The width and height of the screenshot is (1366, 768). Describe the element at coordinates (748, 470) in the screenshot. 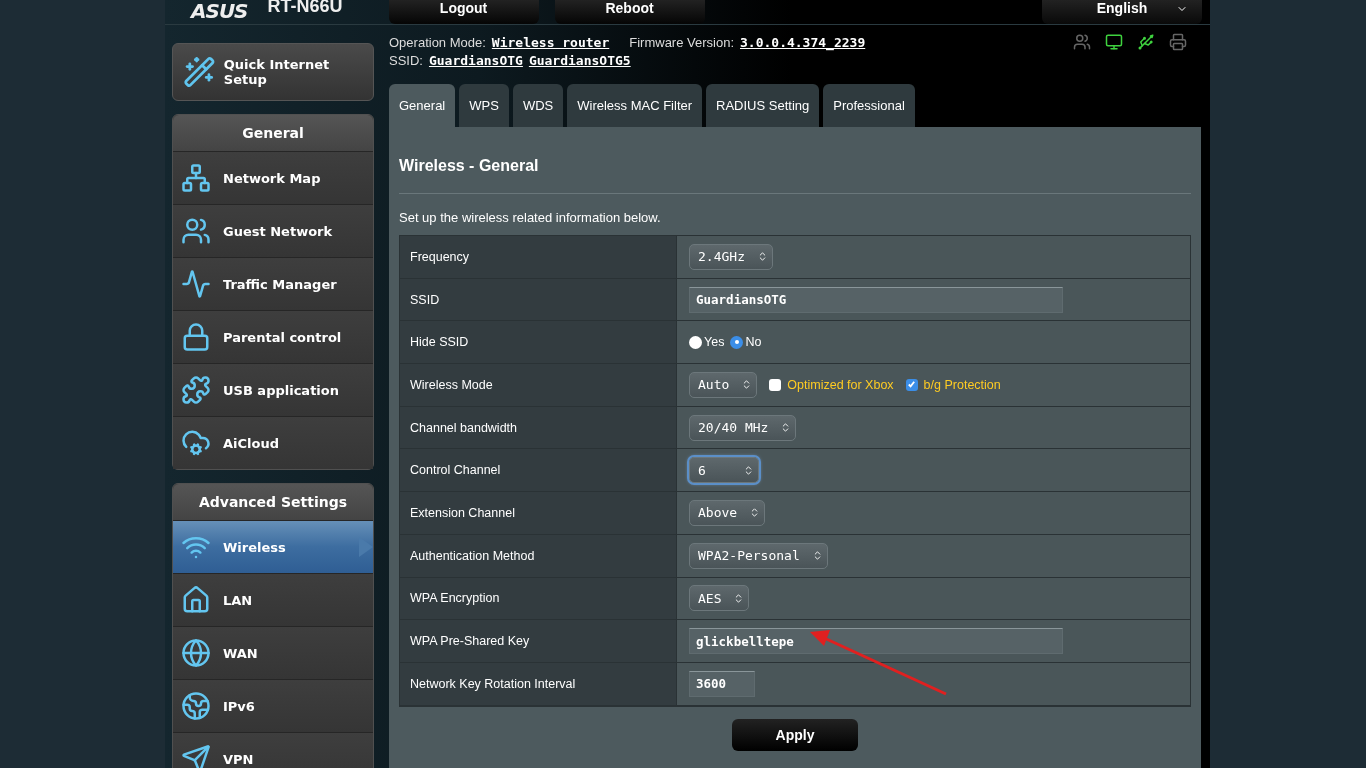

I see `updown-icon` at that location.